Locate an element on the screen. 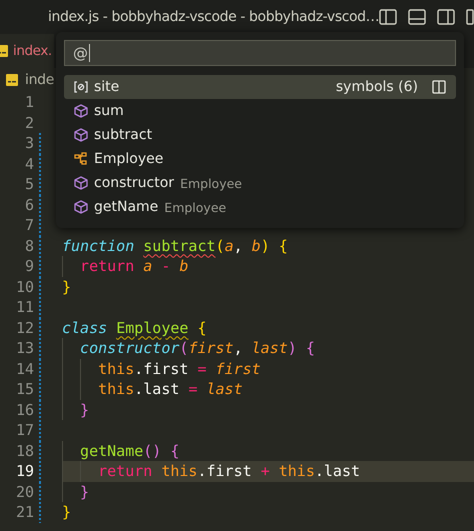 The height and width of the screenshot is (531, 474). symbol-item: constructor Employee is located at coordinates (260, 183).